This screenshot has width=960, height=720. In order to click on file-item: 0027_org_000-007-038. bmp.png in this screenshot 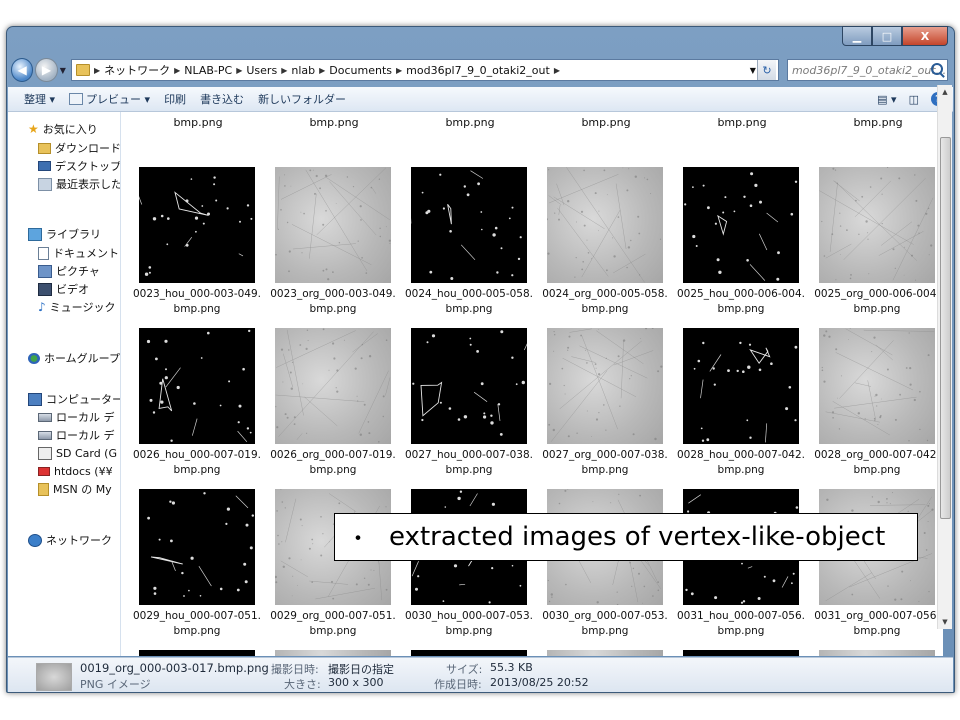, I will do `click(605, 408)`.